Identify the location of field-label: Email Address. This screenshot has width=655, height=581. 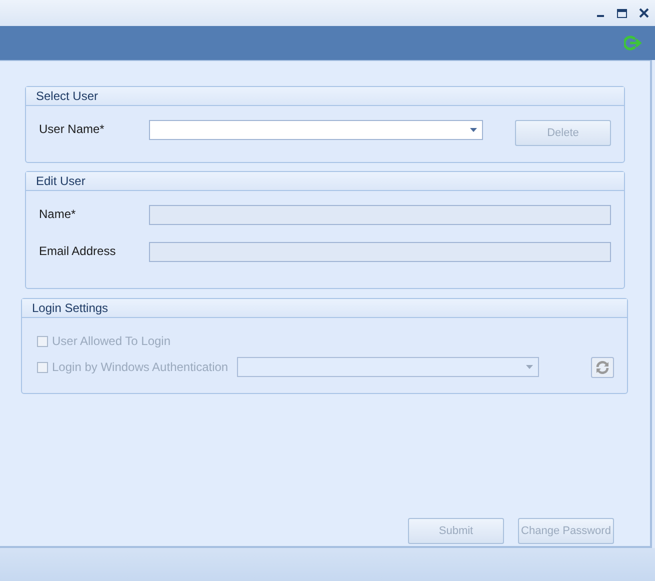
(78, 251).